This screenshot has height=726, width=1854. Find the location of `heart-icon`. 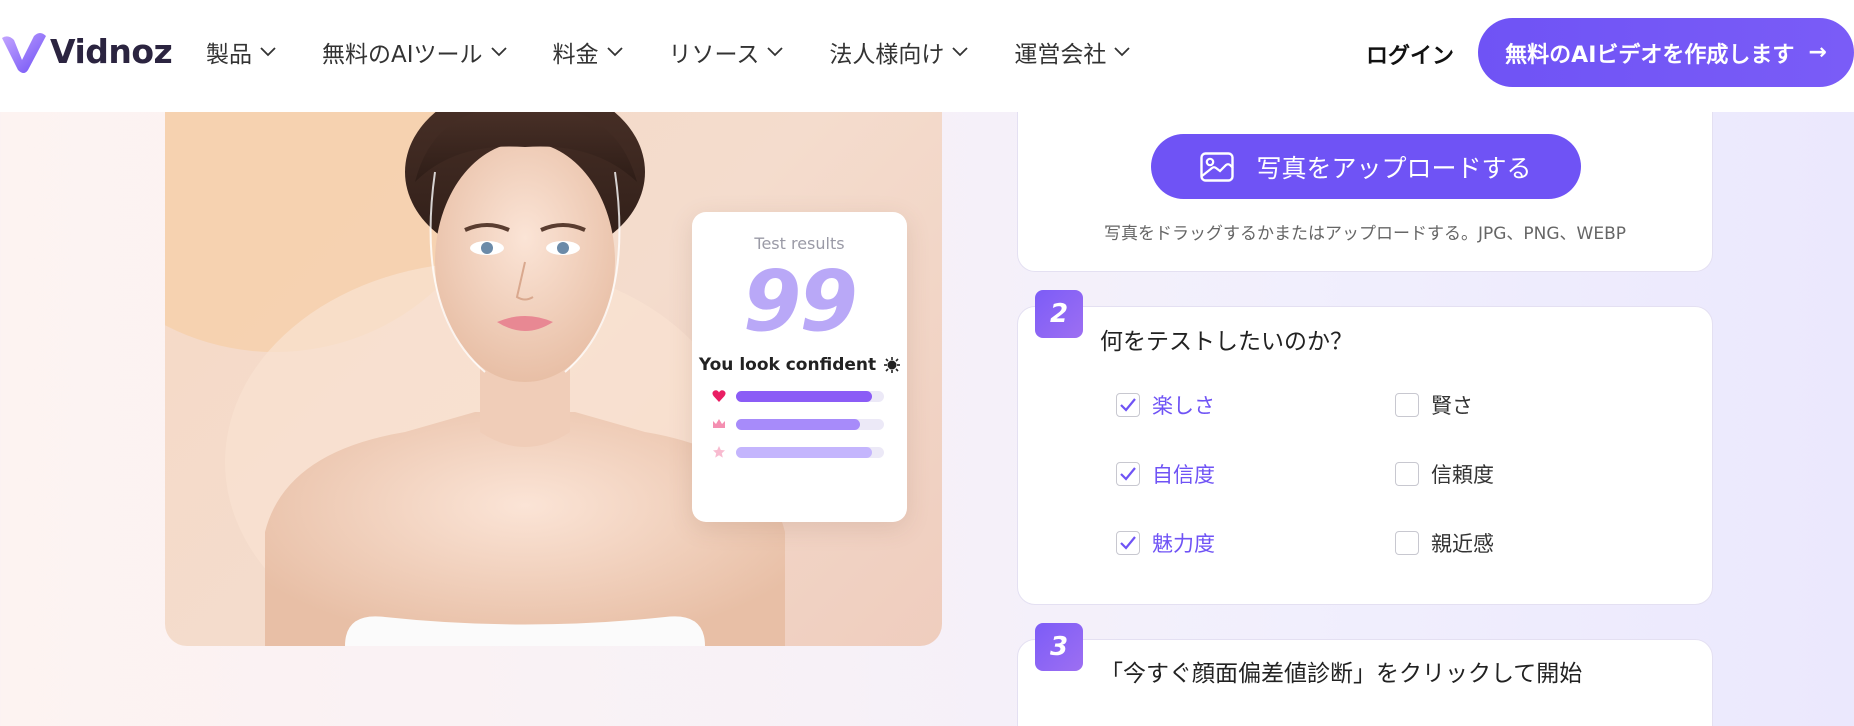

heart-icon is located at coordinates (719, 396).